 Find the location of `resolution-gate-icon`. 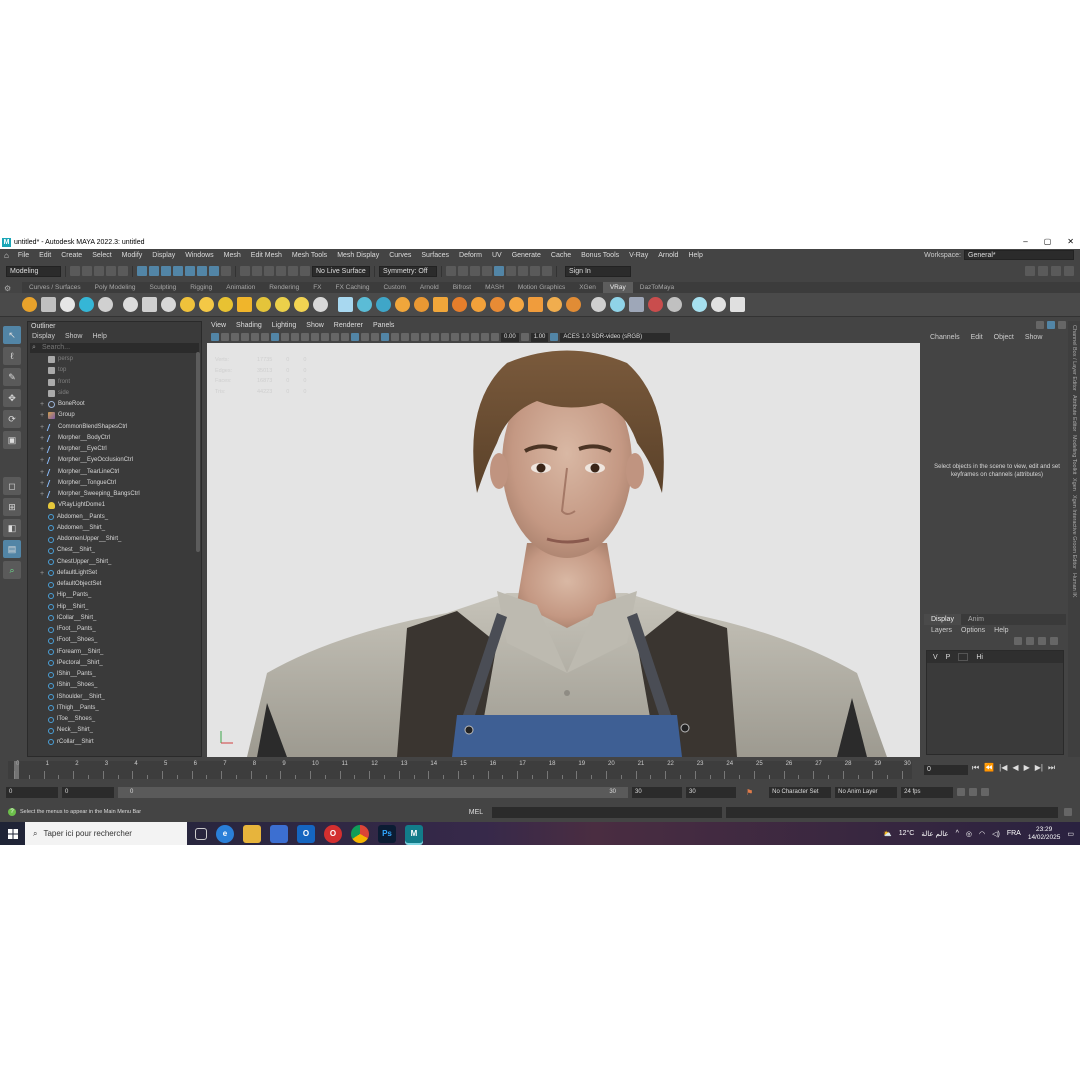

resolution-gate-icon is located at coordinates (295, 337).